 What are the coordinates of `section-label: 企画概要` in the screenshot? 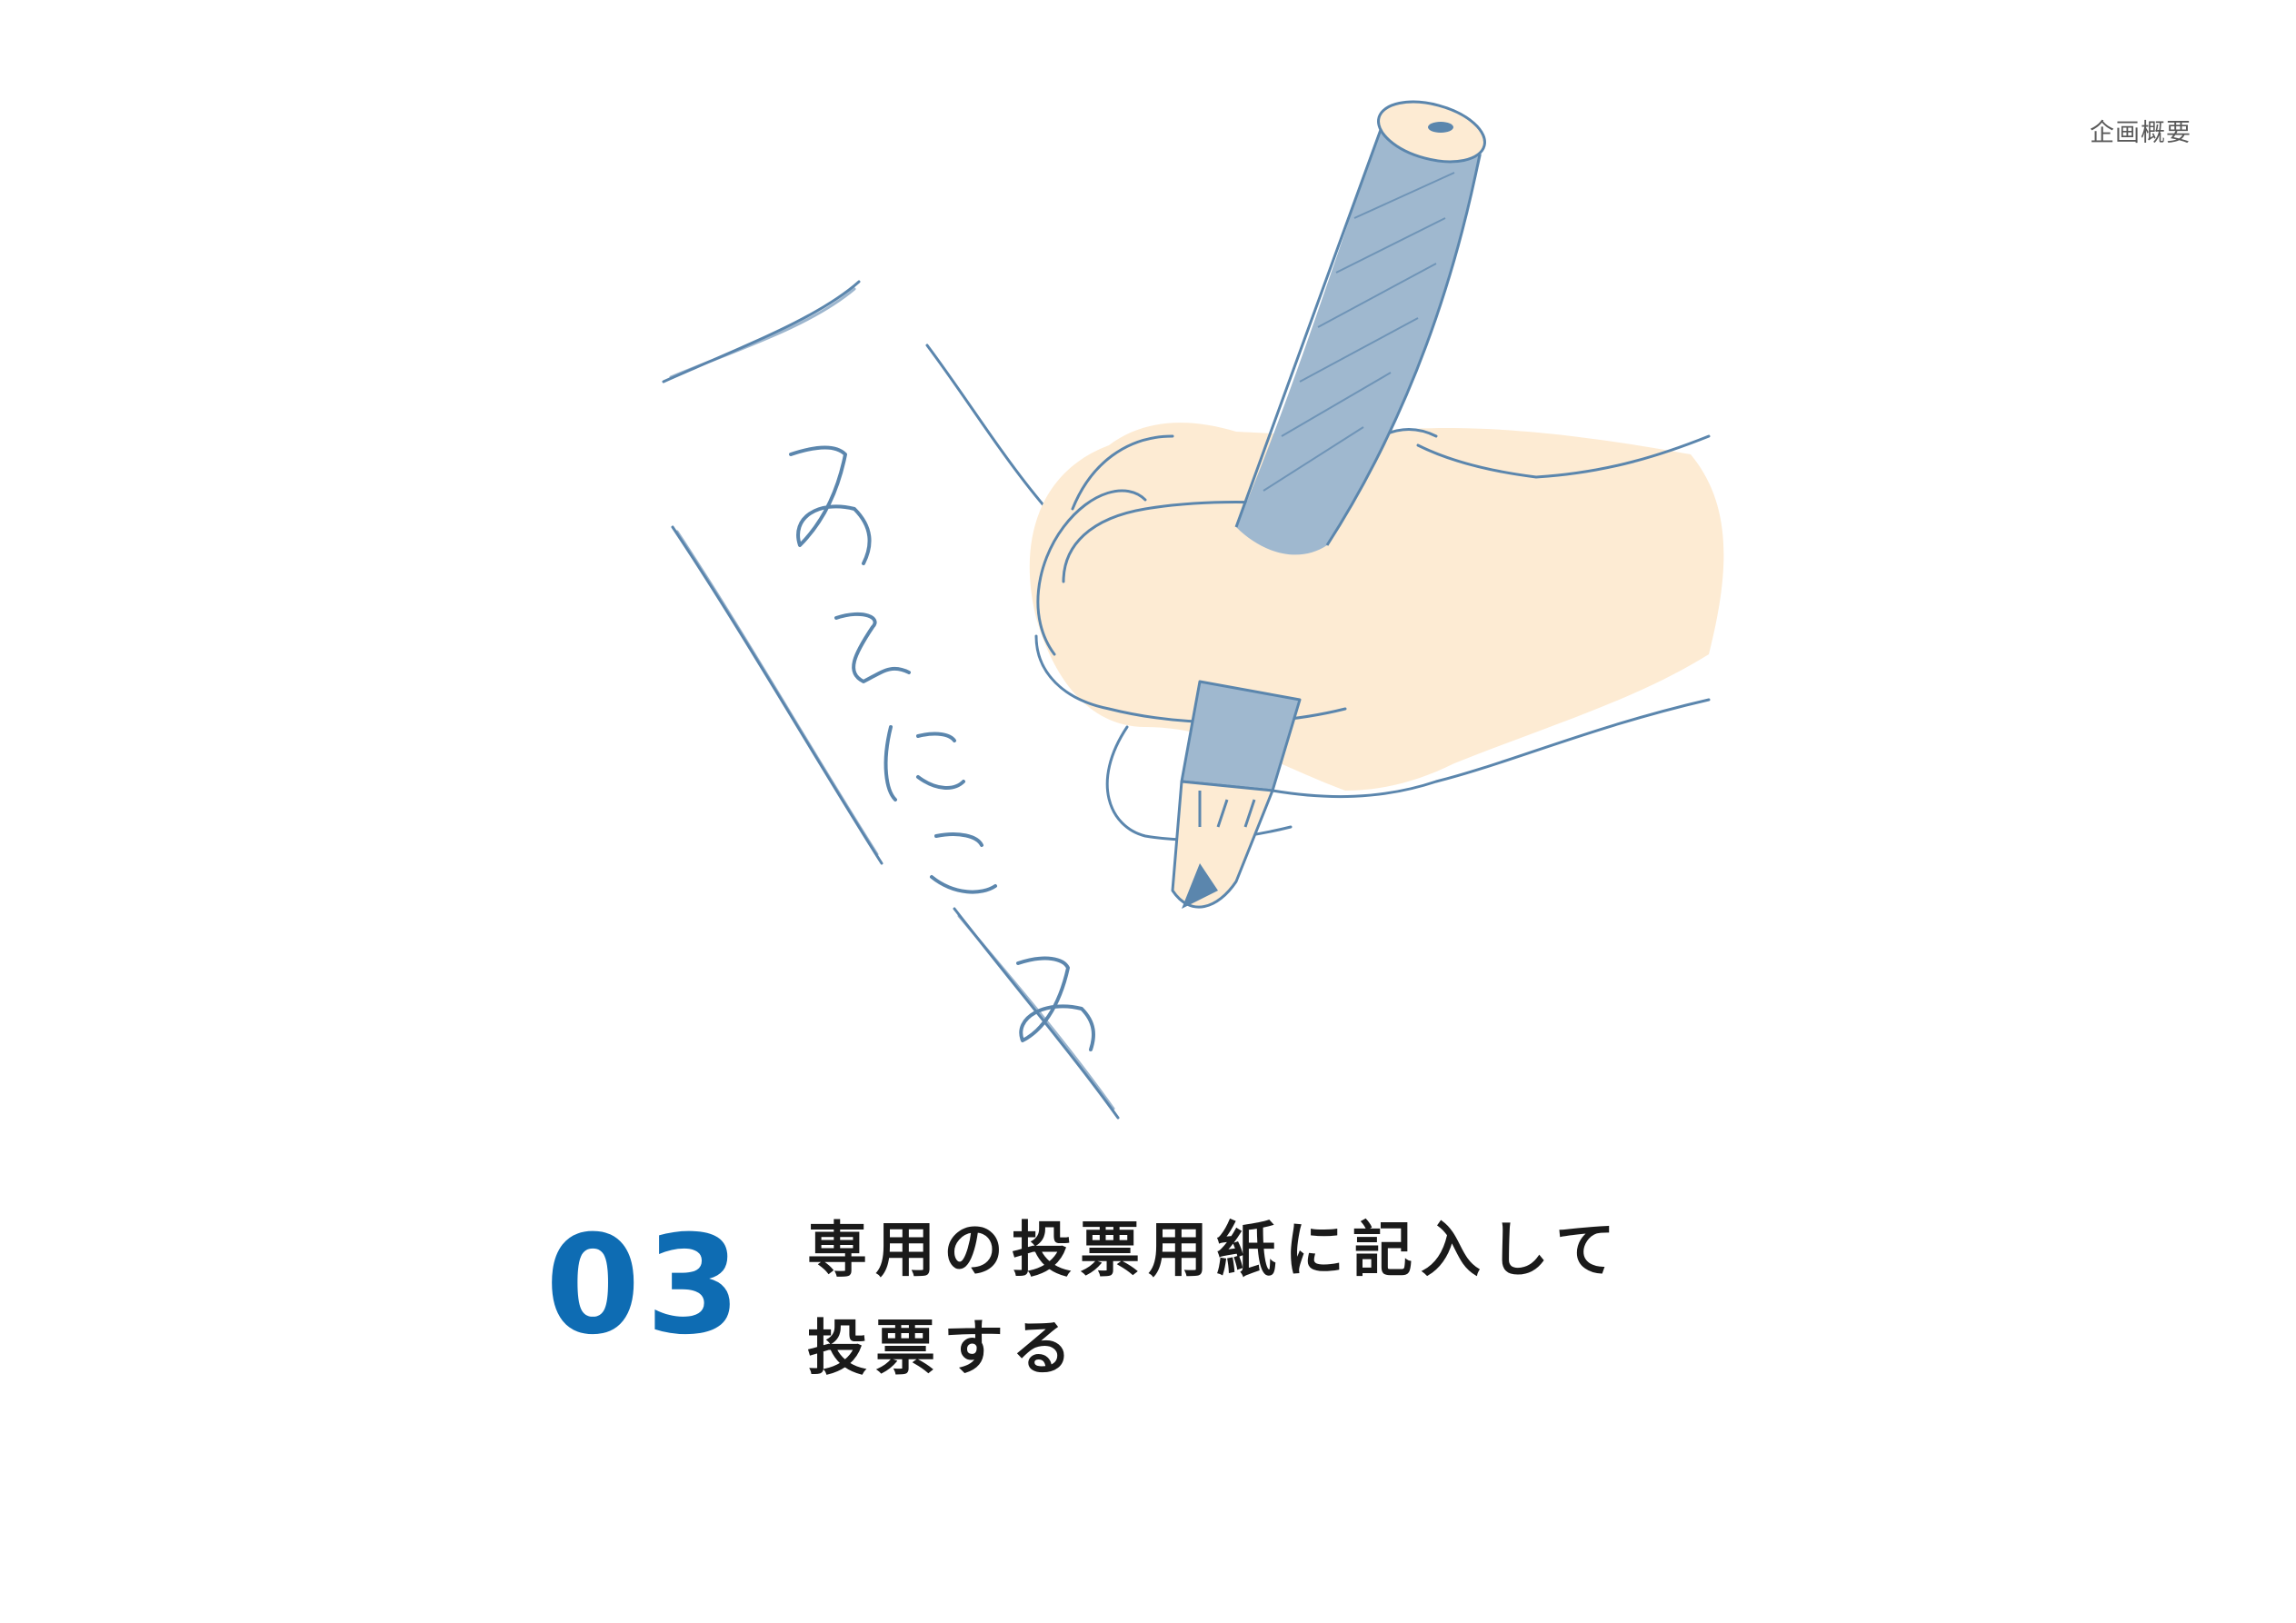 It's located at (2140, 133).